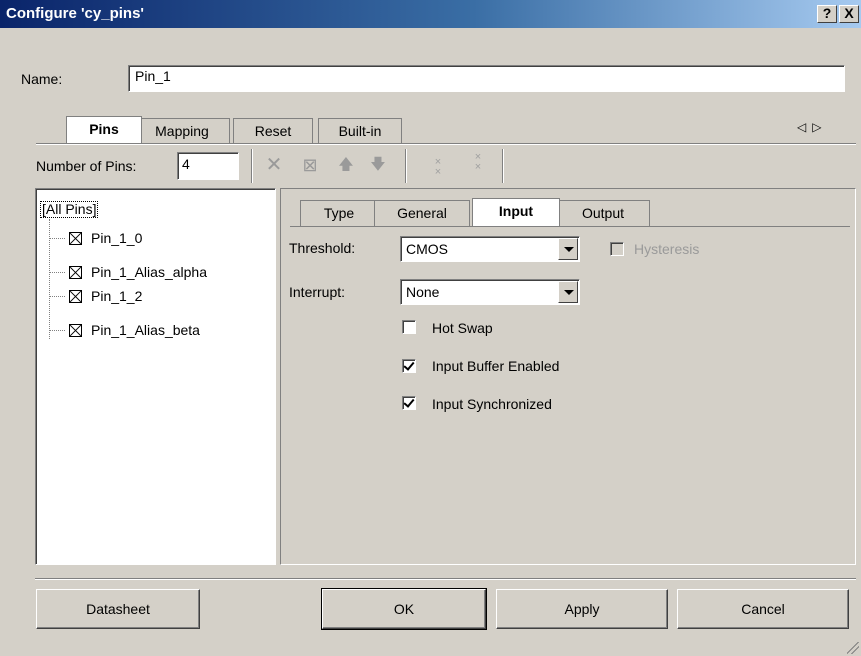 This screenshot has height=656, width=861. I want to click on delete-selected-icon: × ×, so click(438, 170).